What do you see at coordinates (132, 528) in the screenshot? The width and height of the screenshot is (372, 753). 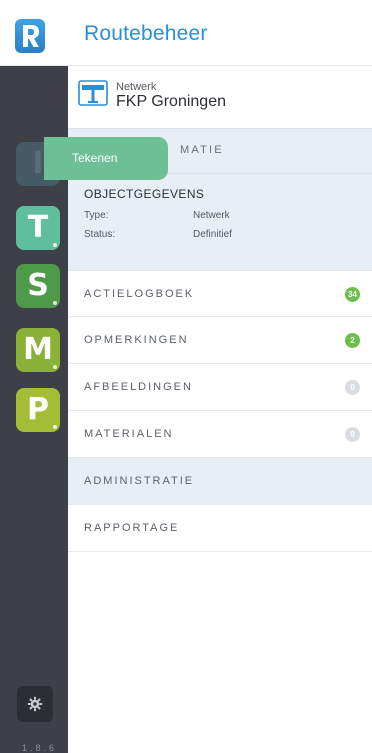 I see `row-label: RAPPORTAGE` at bounding box center [132, 528].